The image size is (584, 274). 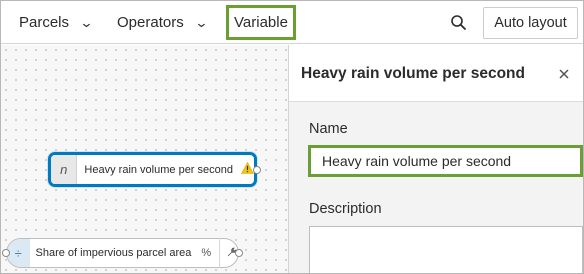 What do you see at coordinates (530, 23) in the screenshot?
I see `auto-layout-button: Auto layout` at bounding box center [530, 23].